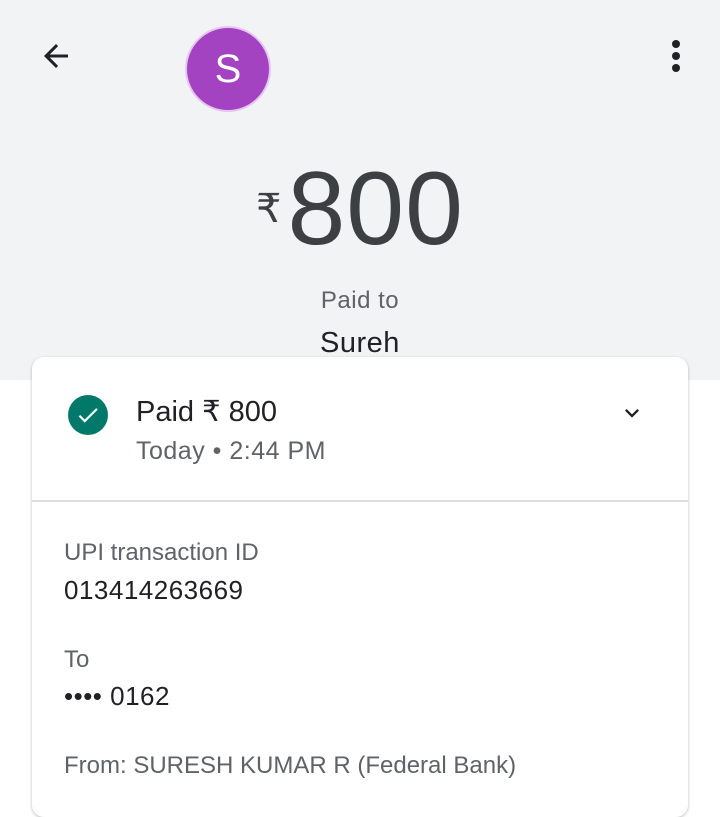  I want to click on currency-symbol: ₹, so click(269, 209).